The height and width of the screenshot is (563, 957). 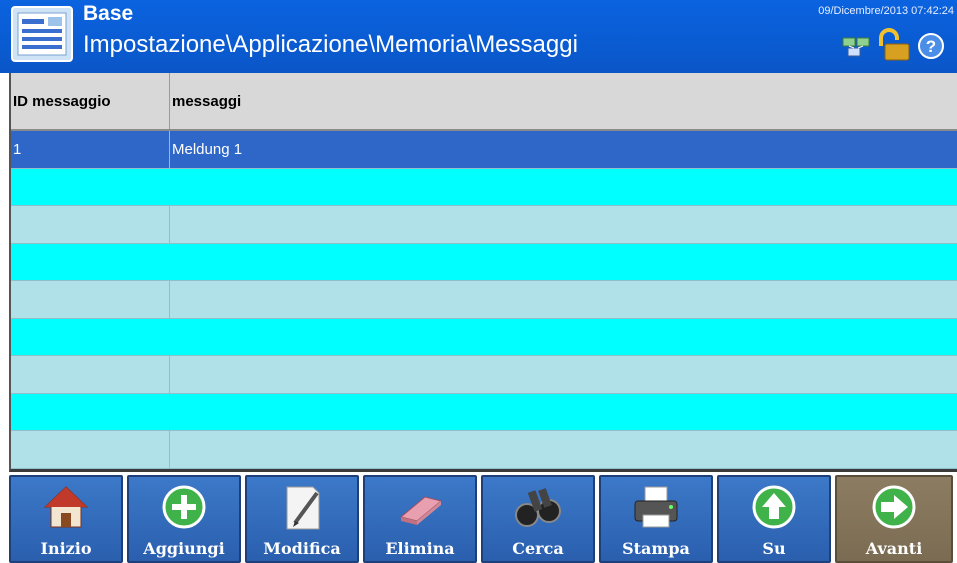 I want to click on table-header: ID messaggio messaggi, so click(x=484, y=102).